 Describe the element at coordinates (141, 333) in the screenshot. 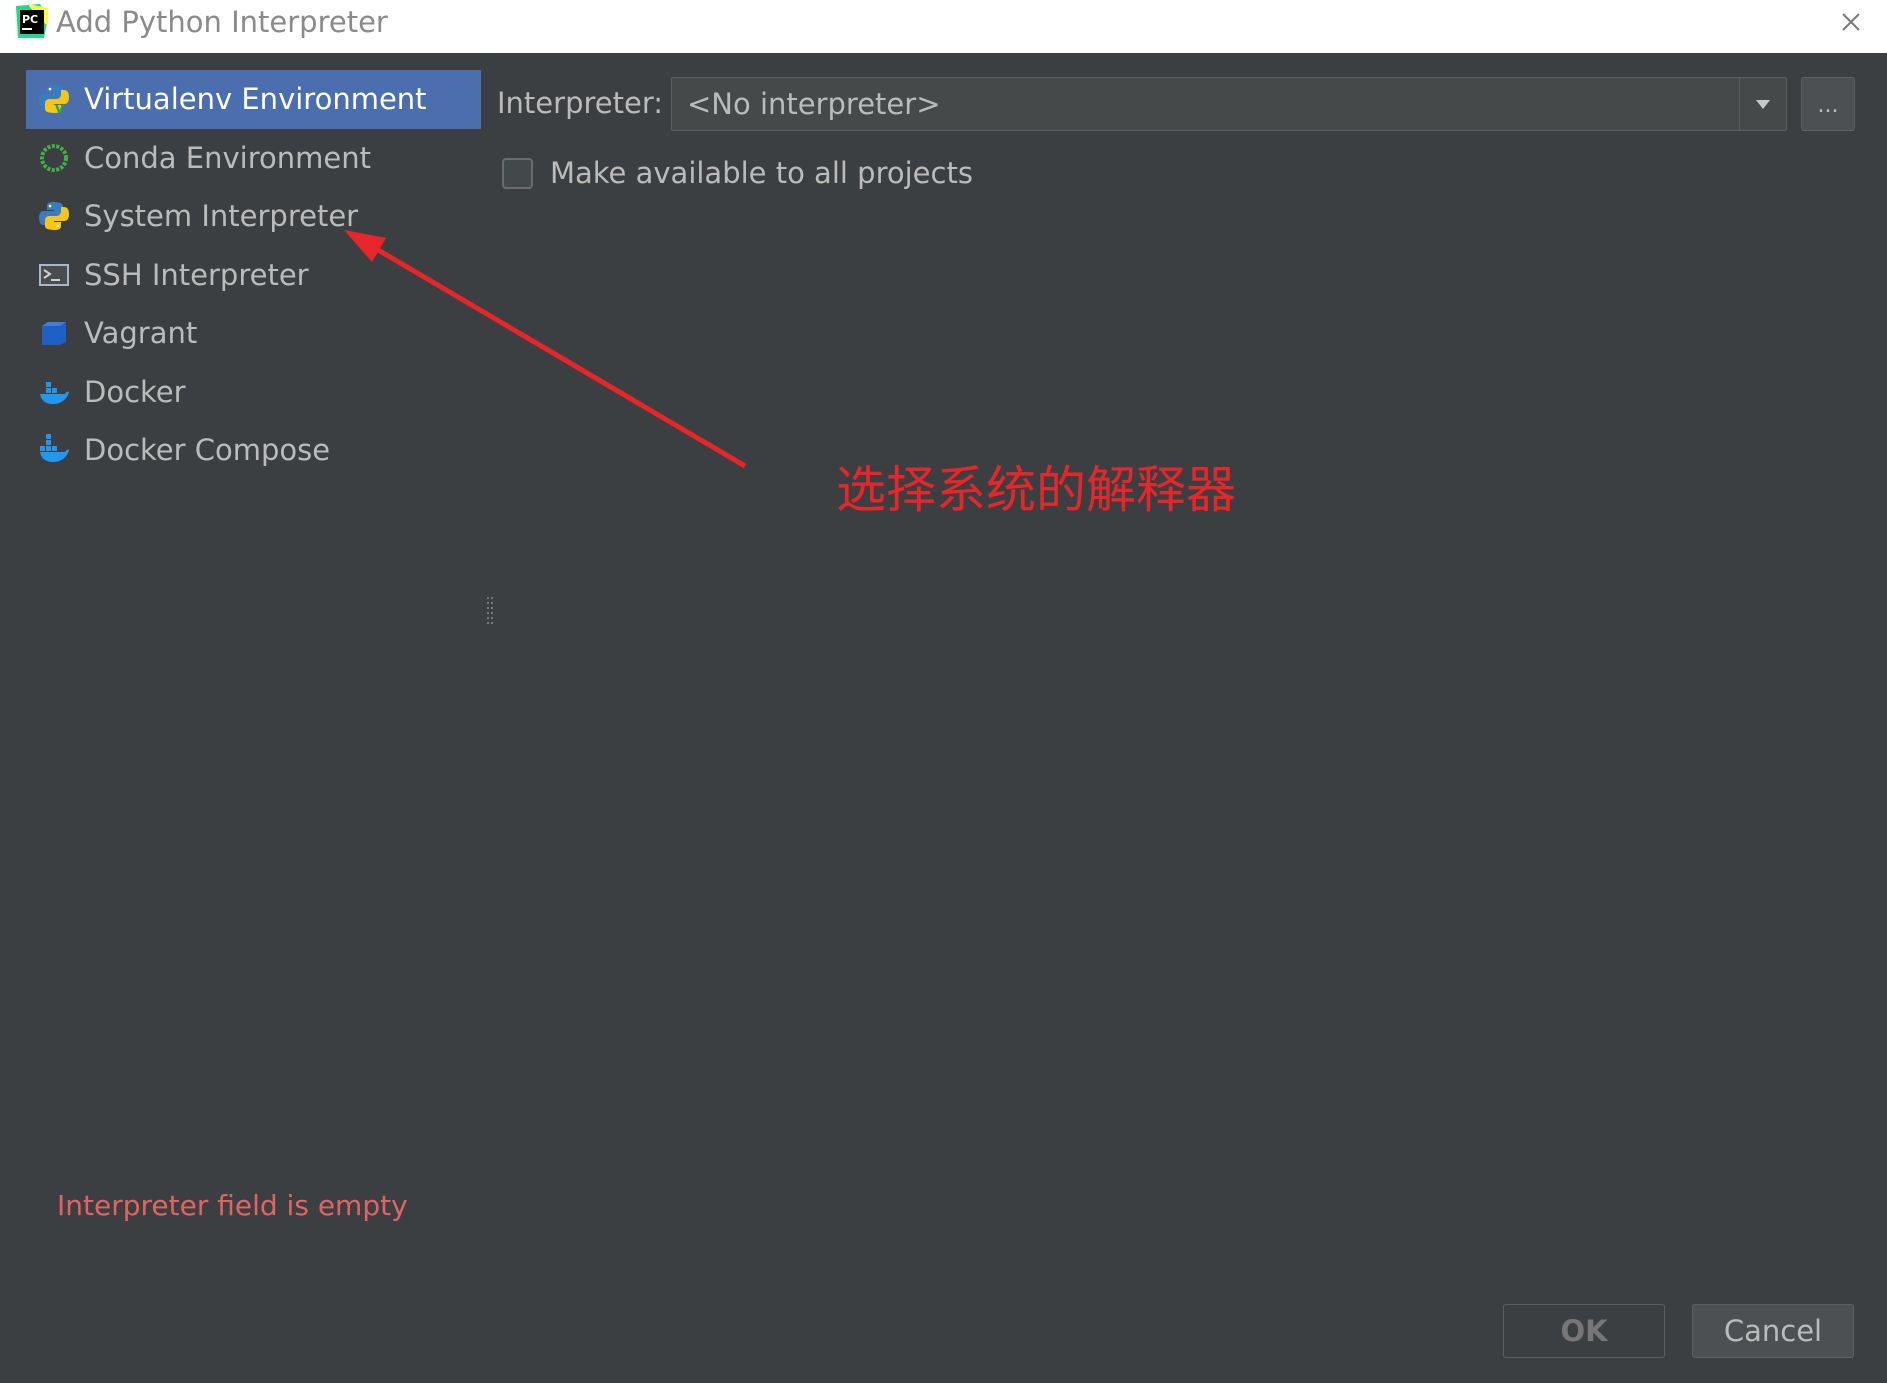

I see `sidebar-item-label: Vagrant` at that location.